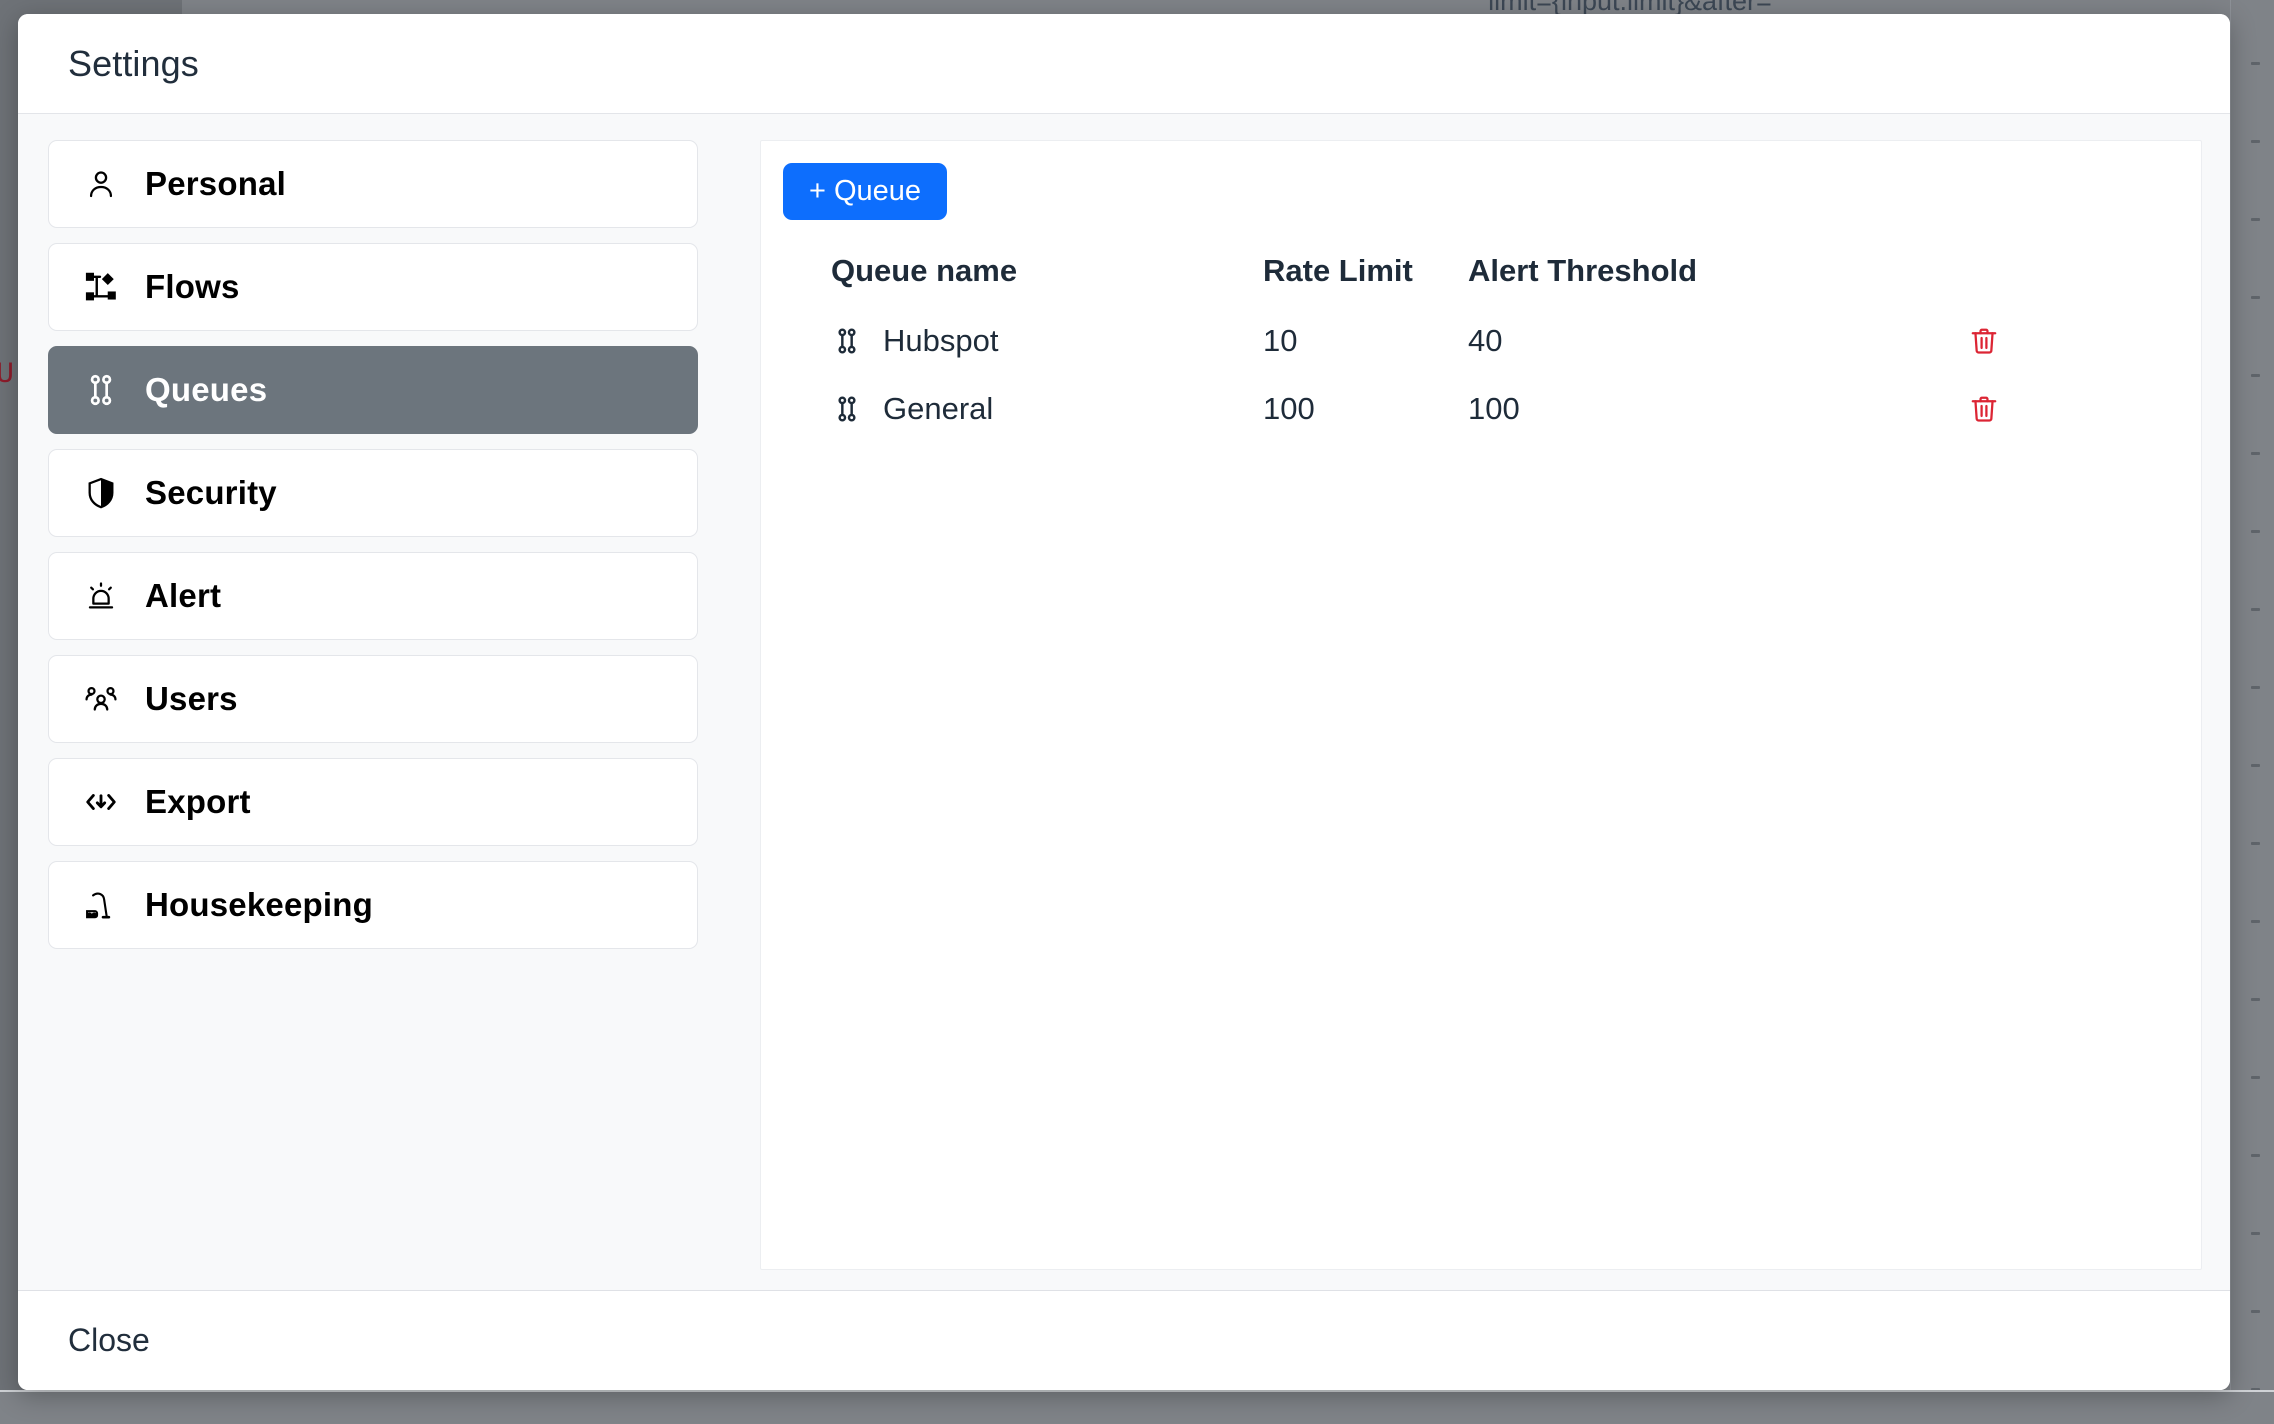 The image size is (2274, 1424). I want to click on alert-threshold-value: 40, so click(1485, 340).